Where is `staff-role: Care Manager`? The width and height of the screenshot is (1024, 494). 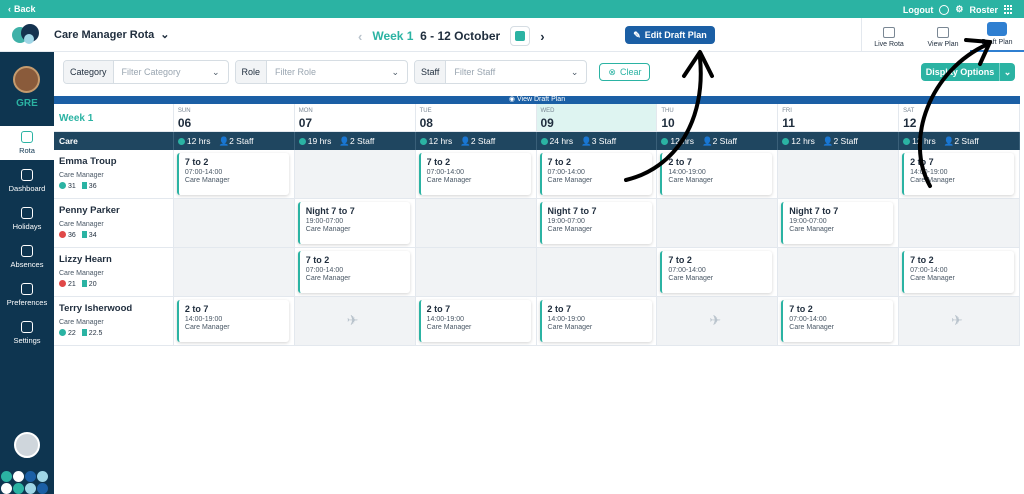 staff-role: Care Manager is located at coordinates (81, 273).